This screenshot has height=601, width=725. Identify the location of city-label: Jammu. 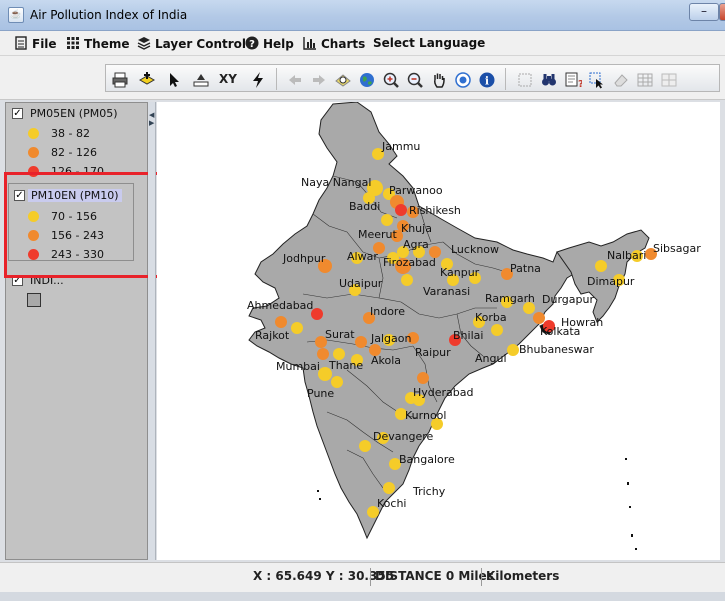
(400, 146).